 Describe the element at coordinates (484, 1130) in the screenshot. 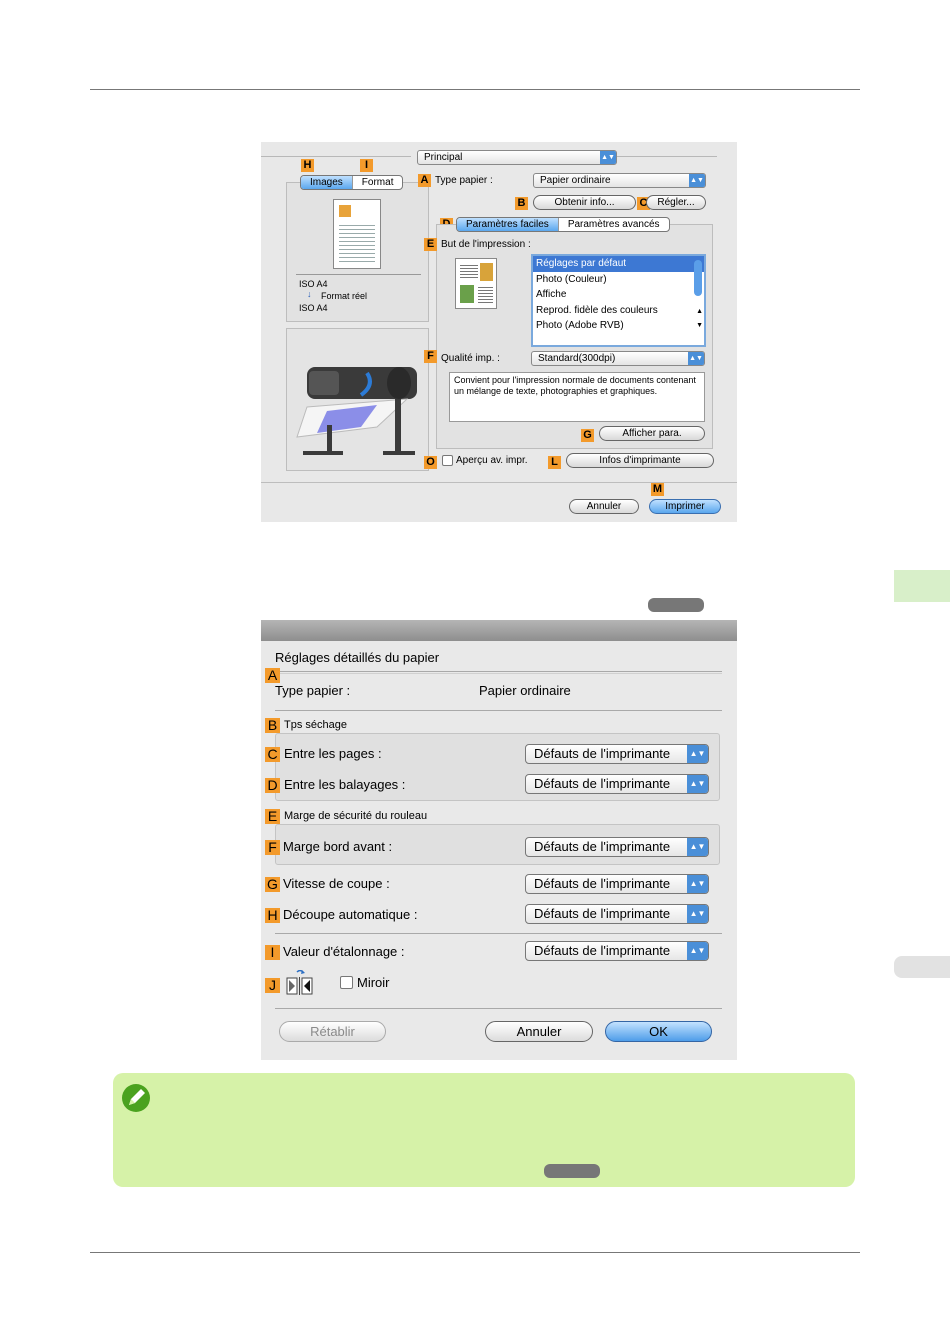

I see `note-box` at that location.